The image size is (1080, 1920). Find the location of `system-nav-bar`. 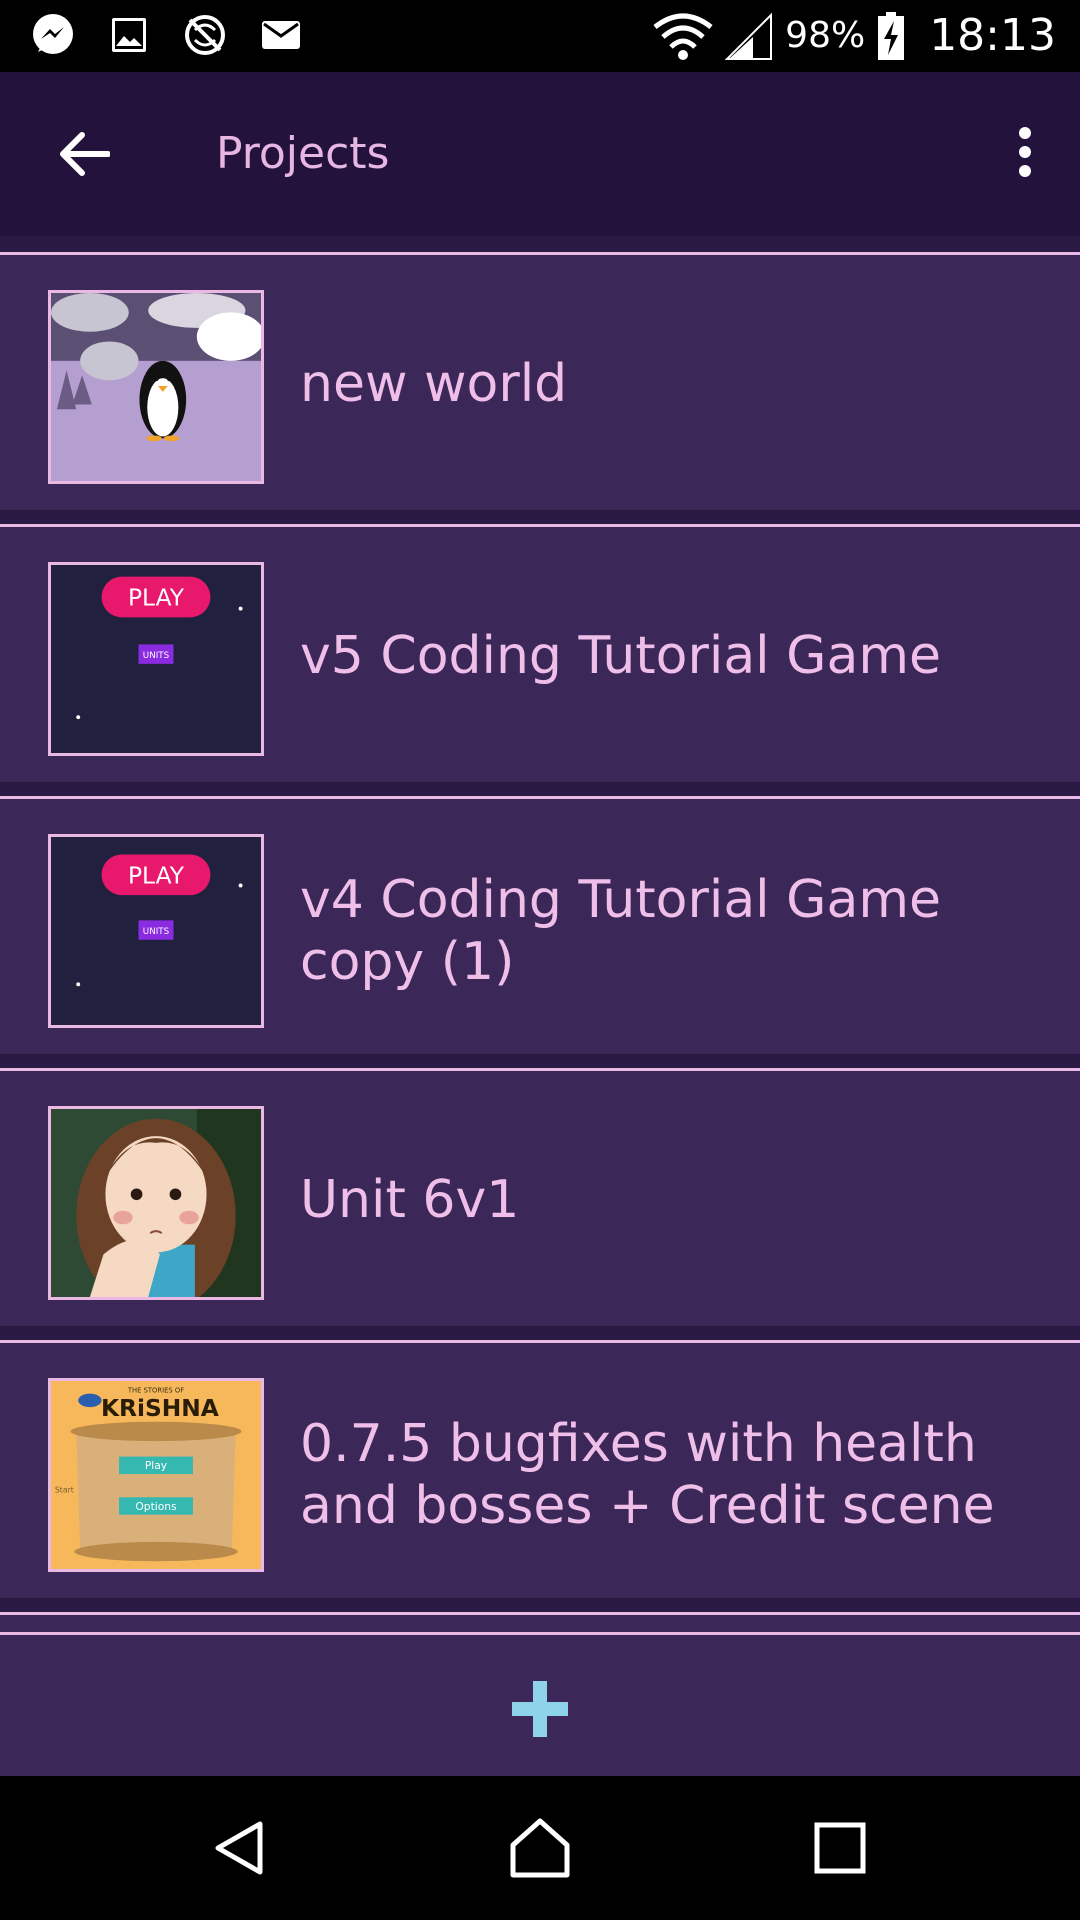

system-nav-bar is located at coordinates (540, 1848).